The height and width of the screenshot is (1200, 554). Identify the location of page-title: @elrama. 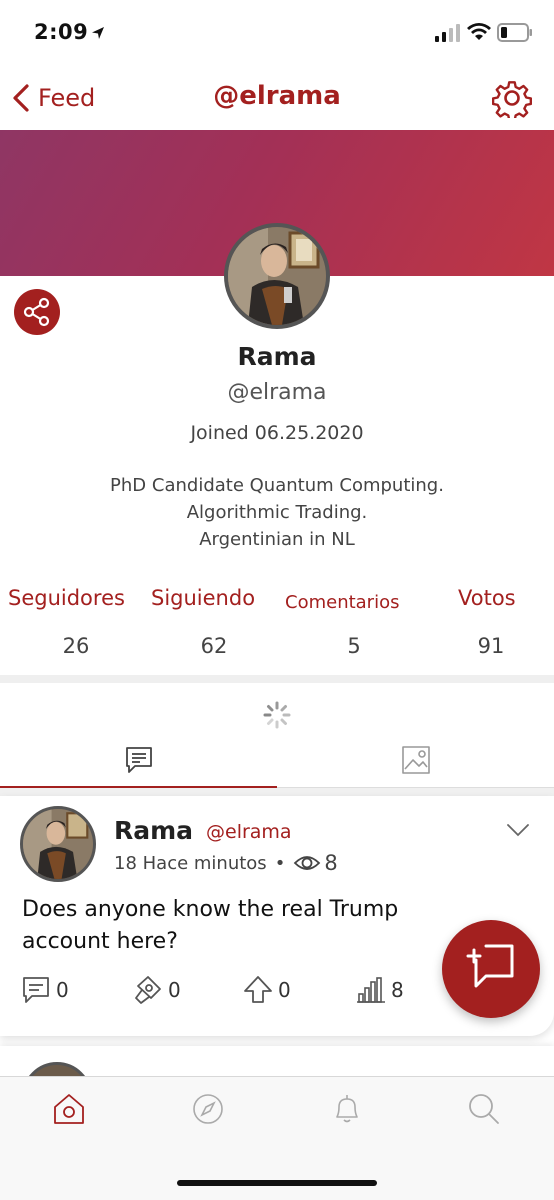
(277, 96).